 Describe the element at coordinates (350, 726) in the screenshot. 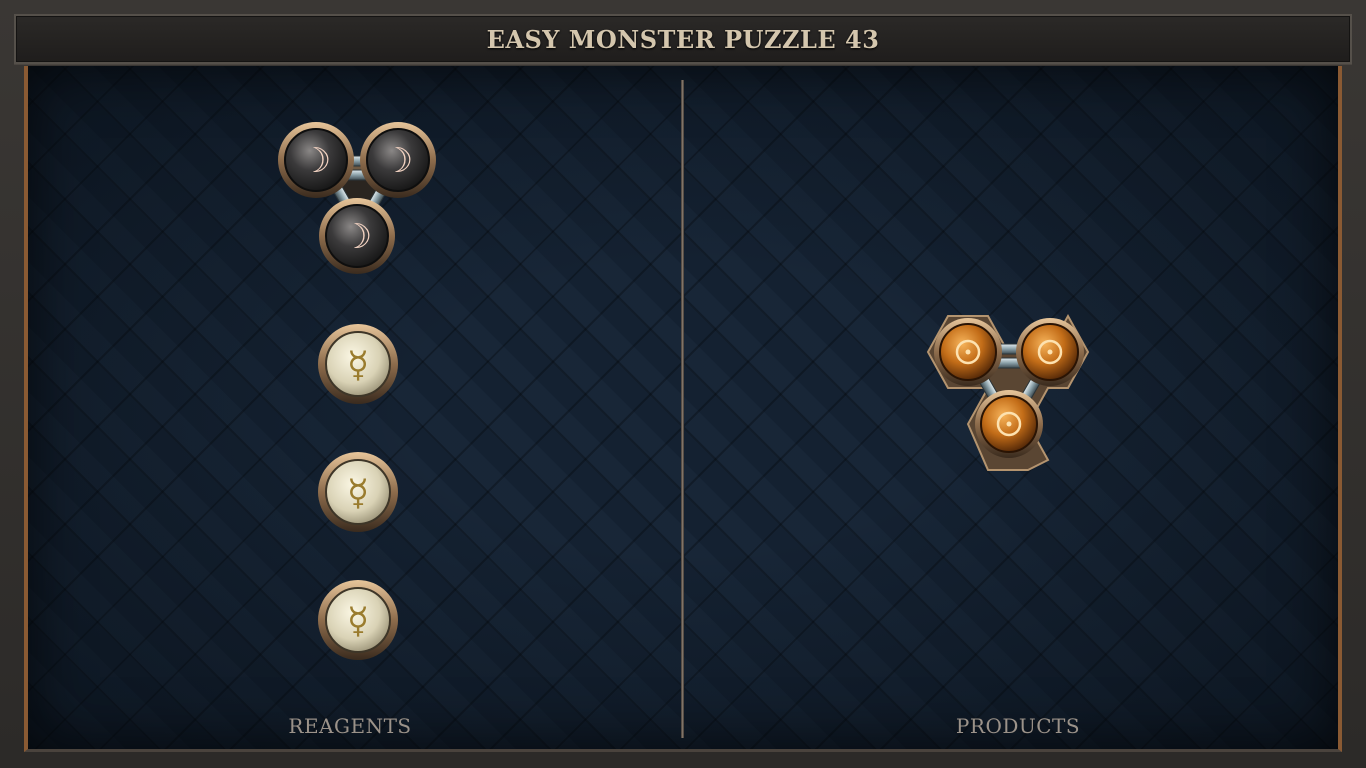

I see `reagents-label: REAGENTS` at that location.